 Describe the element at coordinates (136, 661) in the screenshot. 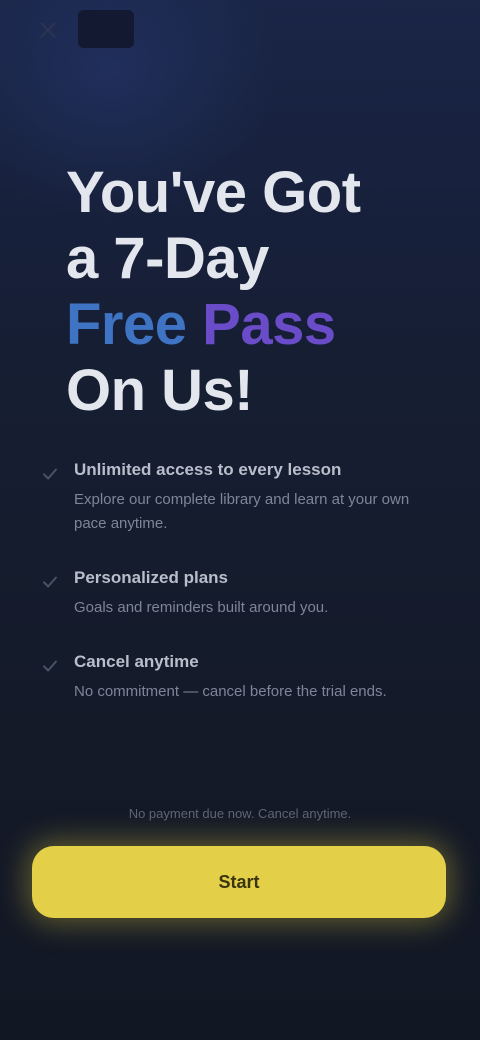

I see `feature-title: Cancel anytime` at that location.